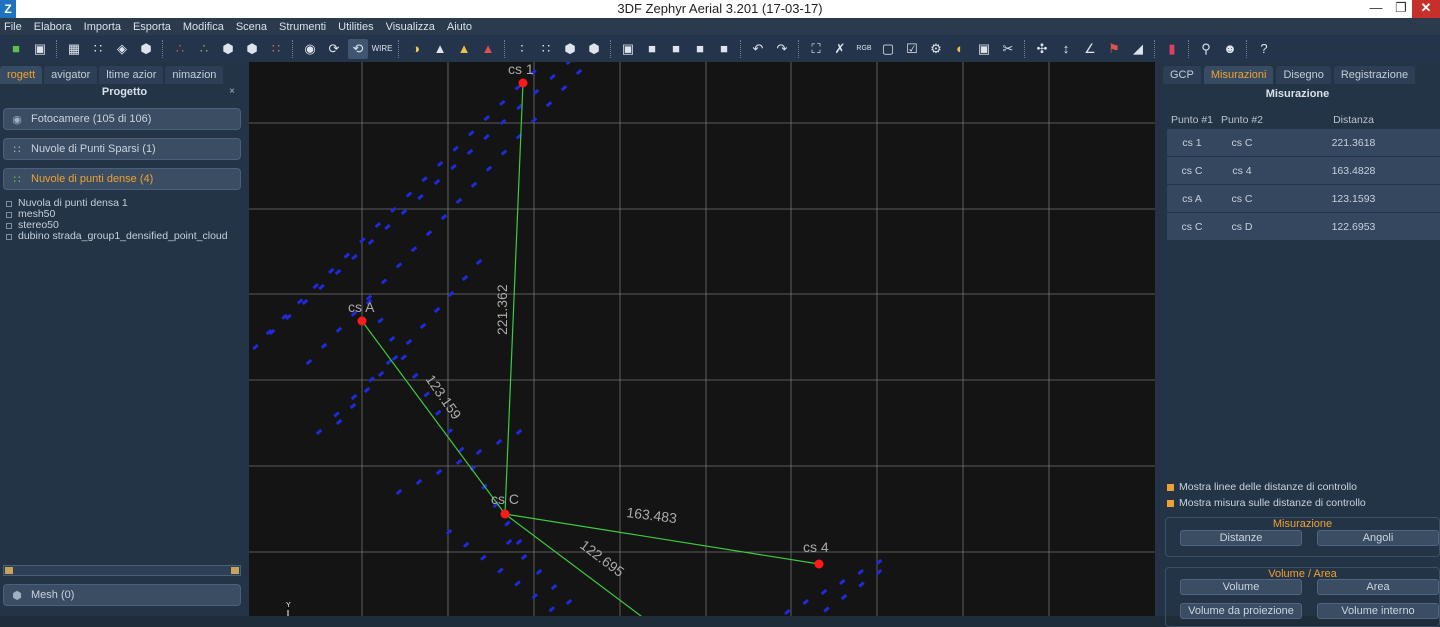 The image size is (1440, 627). Describe the element at coordinates (888, 49) in the screenshot. I see `filter-icon: ▢` at that location.